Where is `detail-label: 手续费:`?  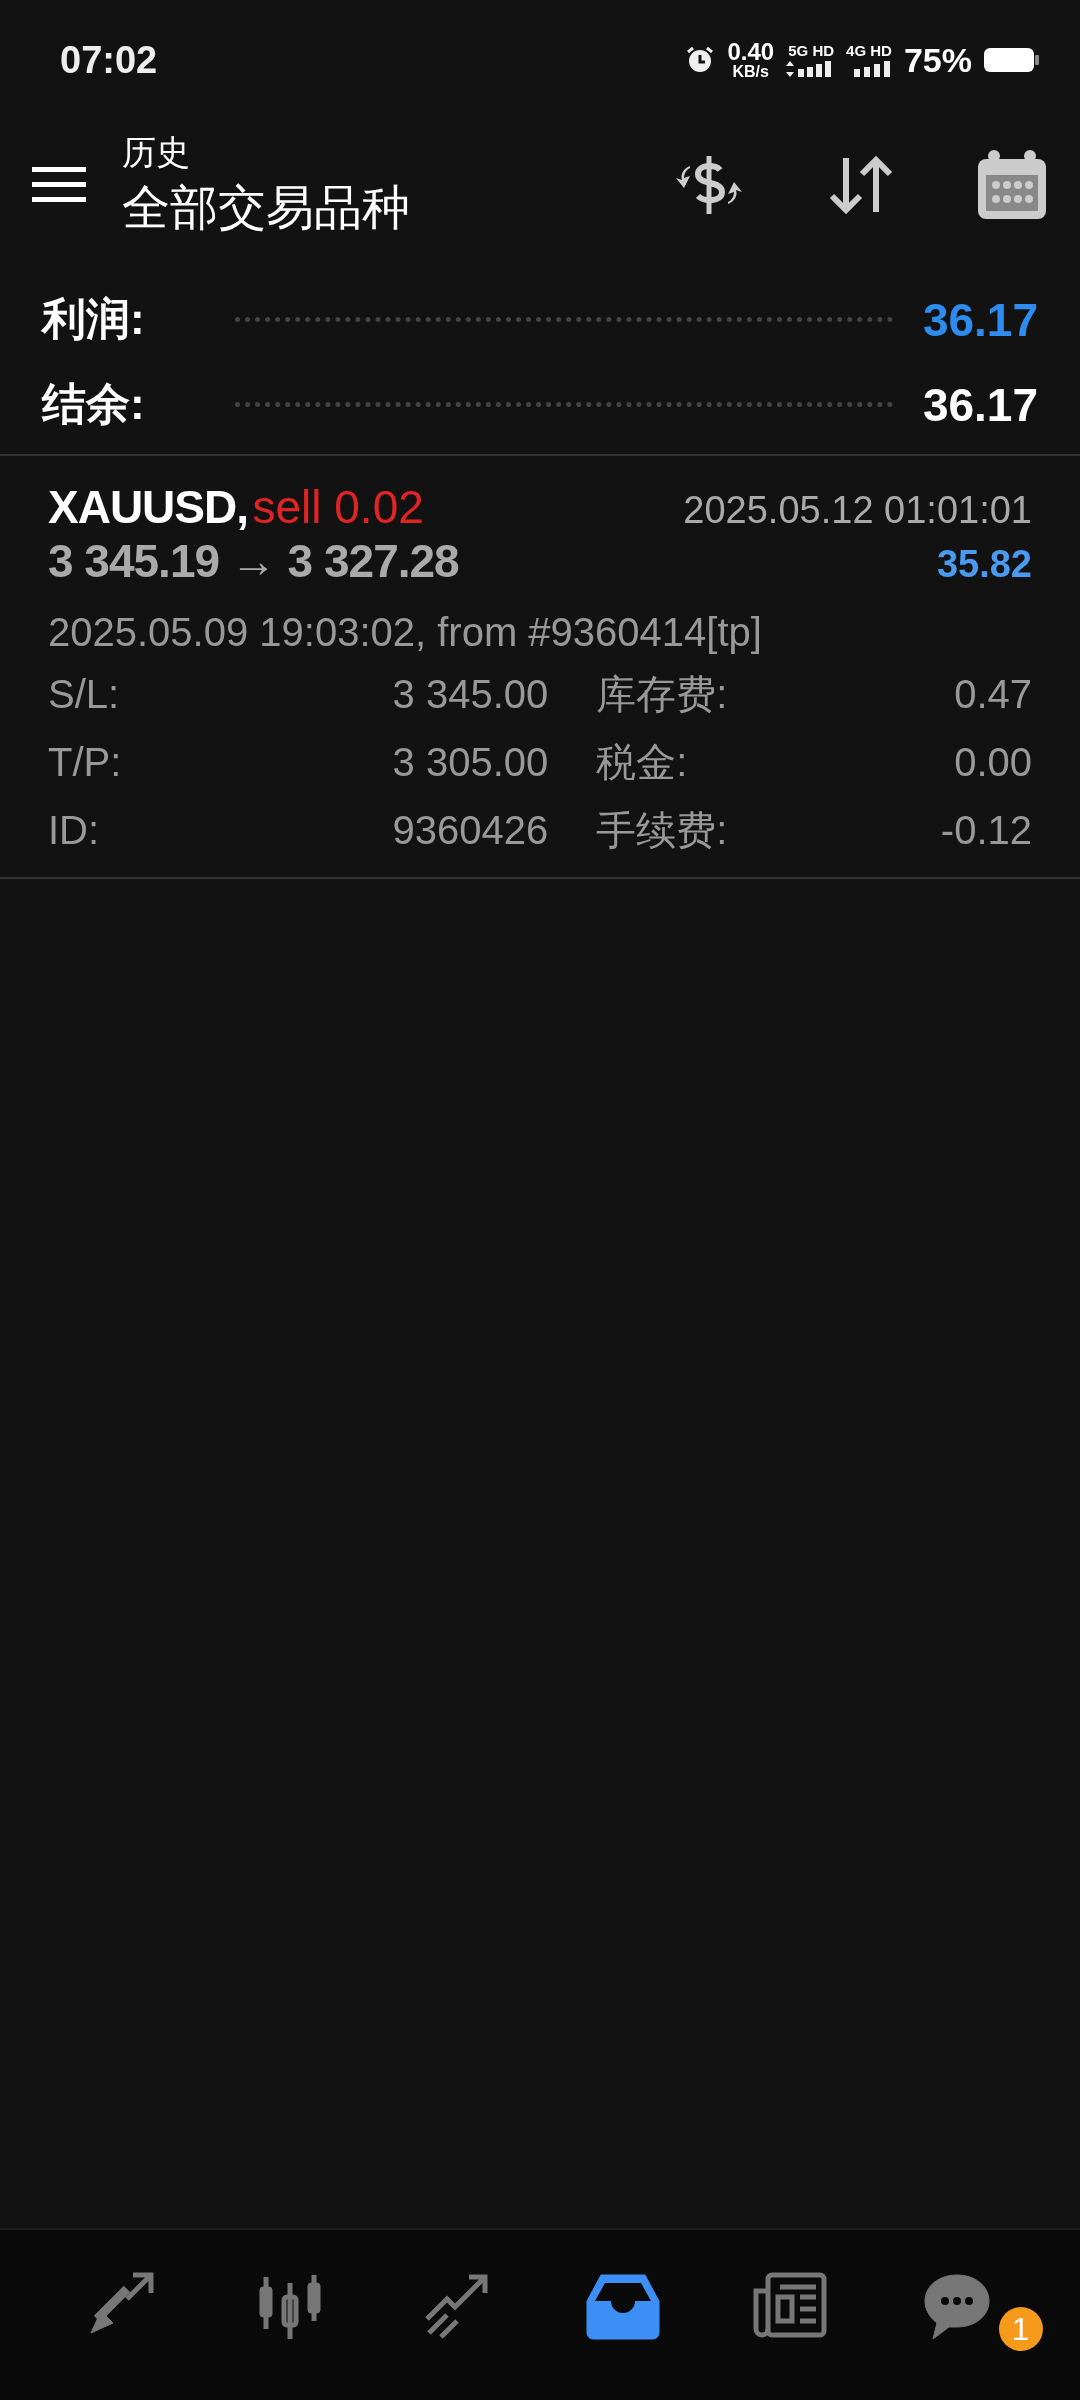 detail-label: 手续费: is located at coordinates (662, 830).